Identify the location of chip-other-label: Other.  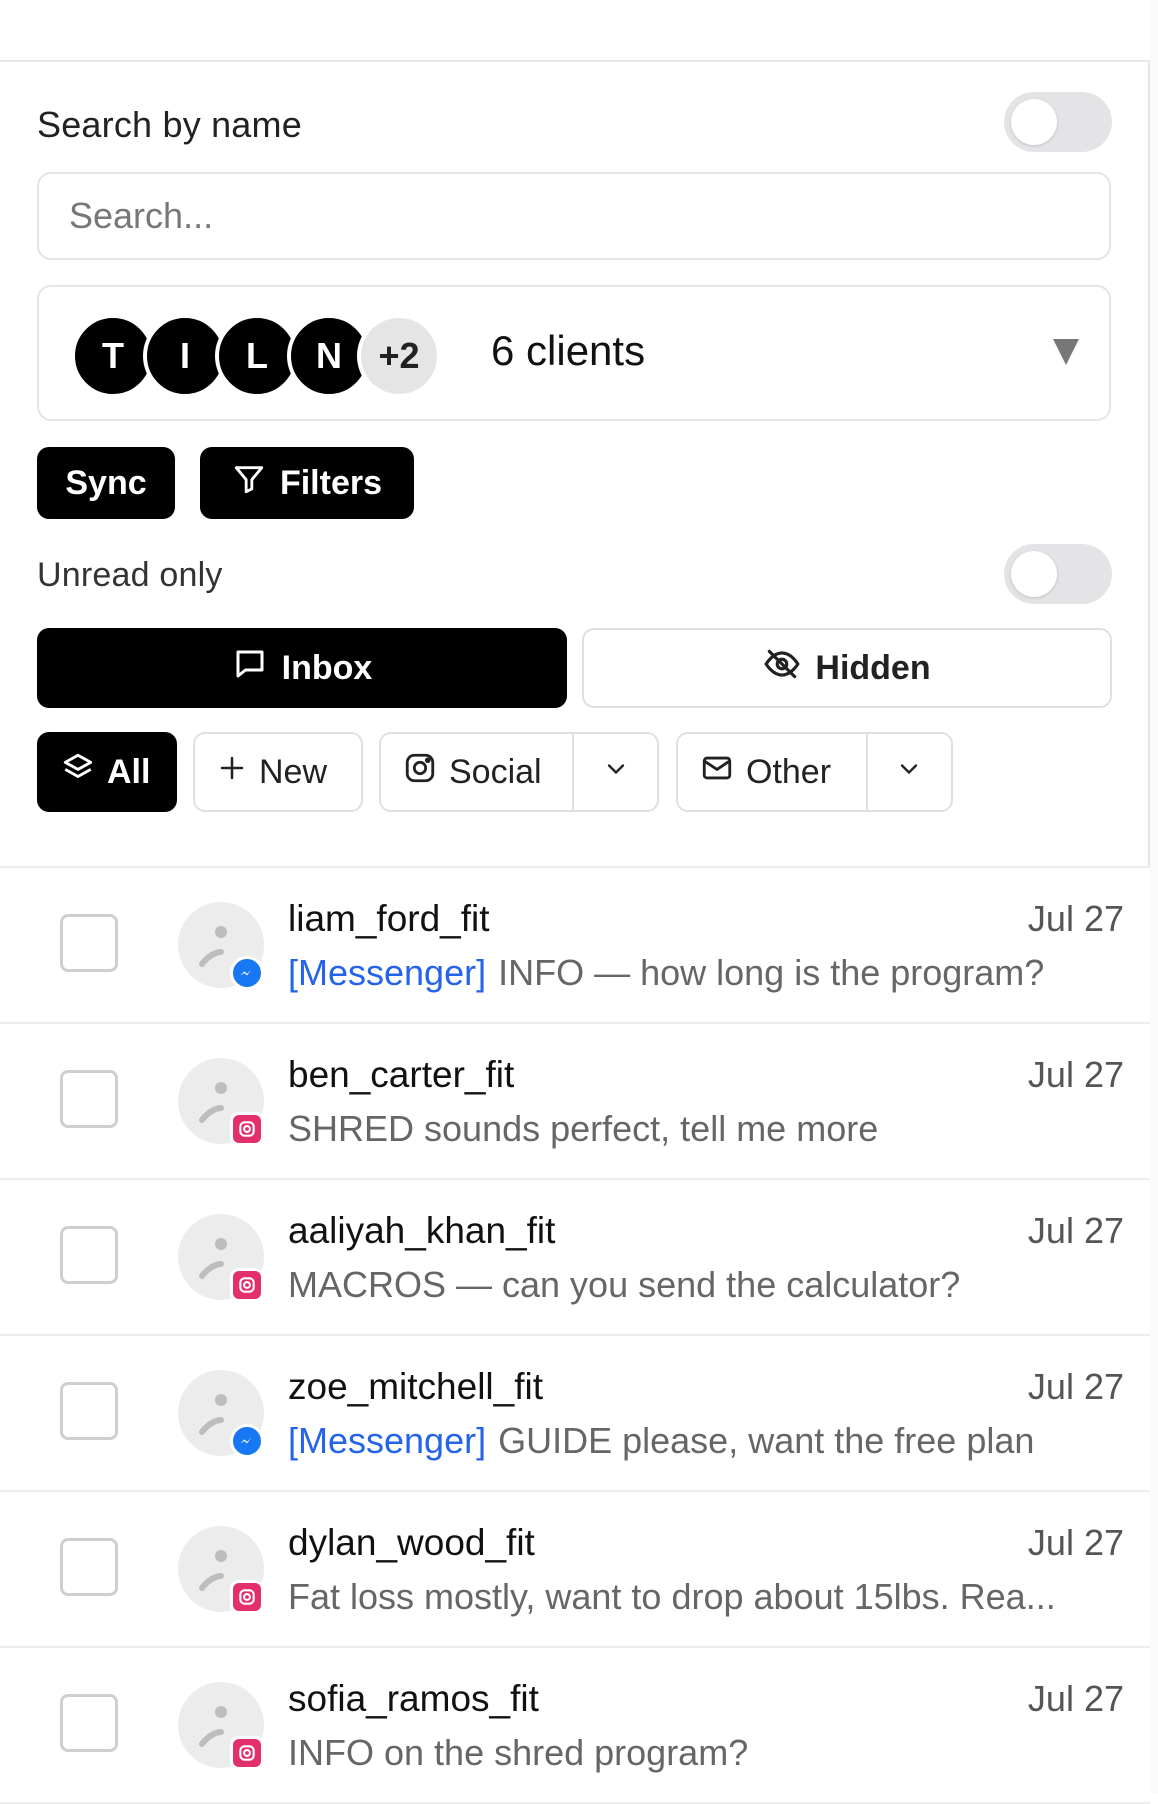
(789, 771).